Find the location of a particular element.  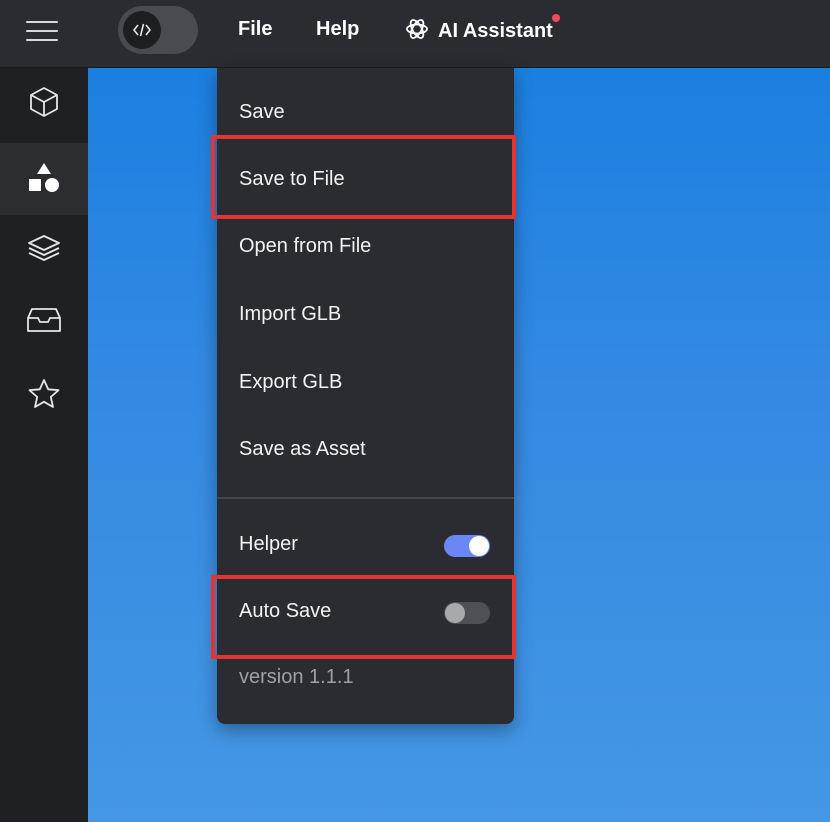

sidebar-item-layers is located at coordinates (44, 250).